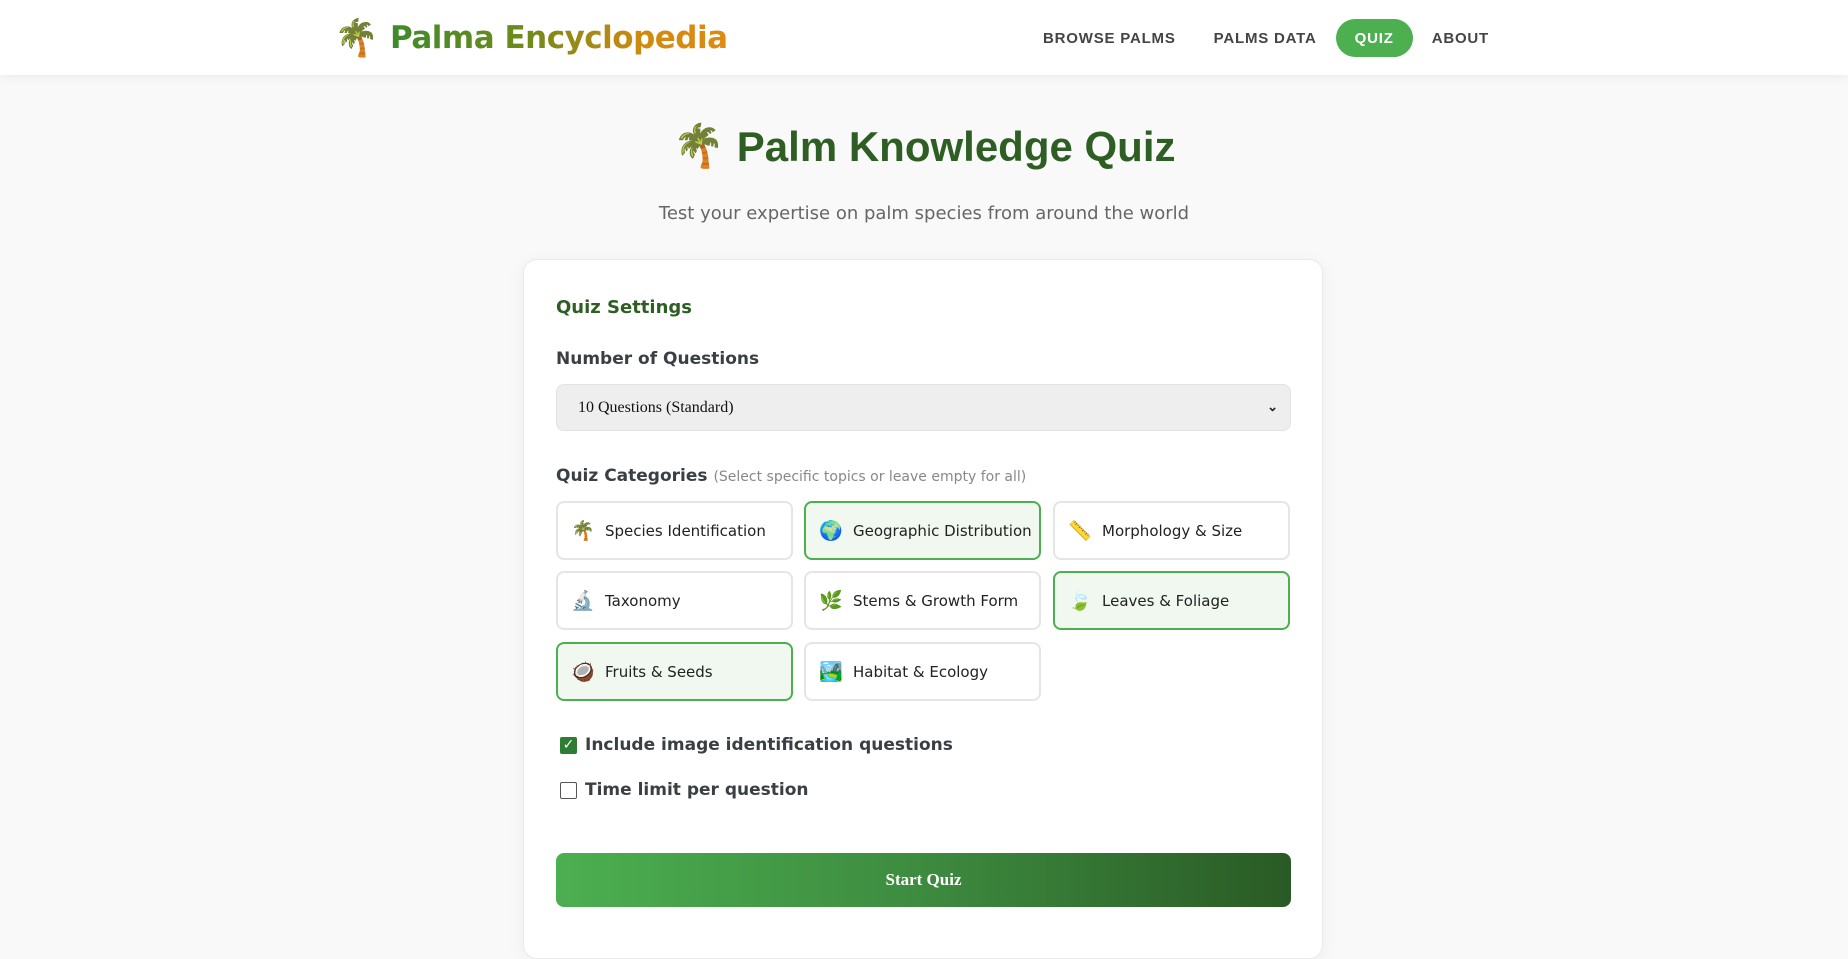 This screenshot has width=1848, height=959. Describe the element at coordinates (831, 531) in the screenshot. I see `globe-icon: 🌍` at that location.